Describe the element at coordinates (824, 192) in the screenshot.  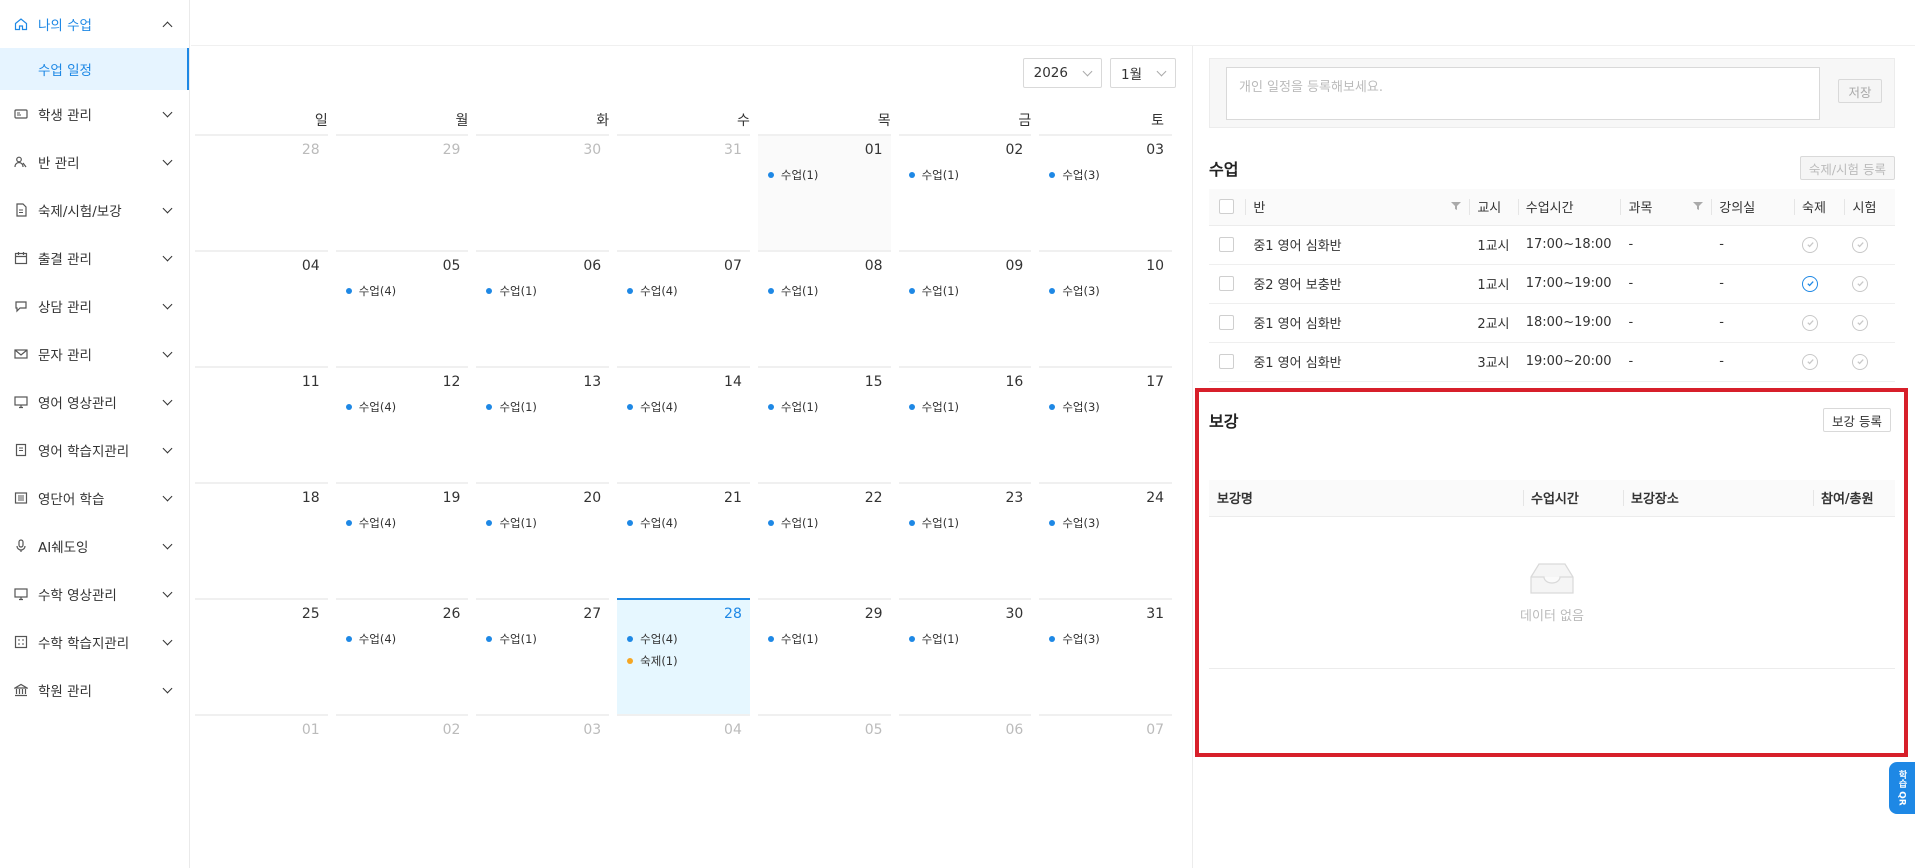
I see `calendar-day: 01 수업(1)` at that location.